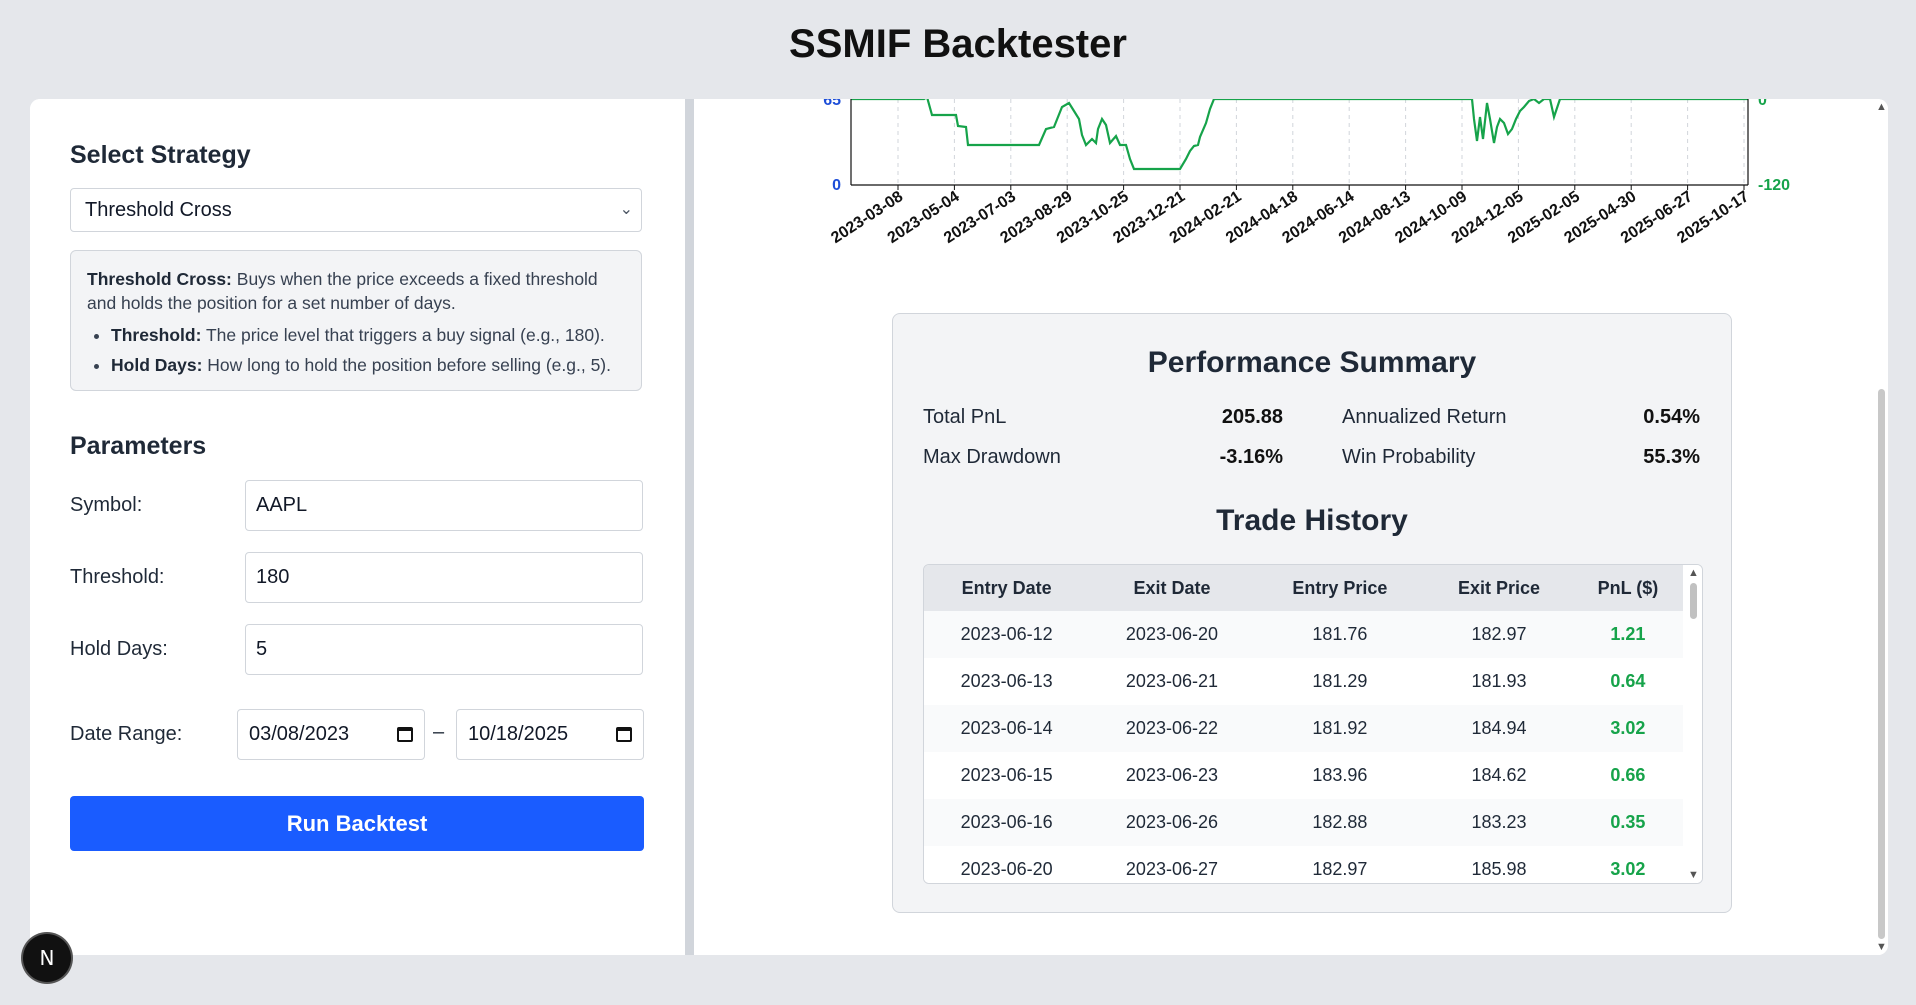  Describe the element at coordinates (965, 417) in the screenshot. I see `metric-label: Total PnL` at that location.